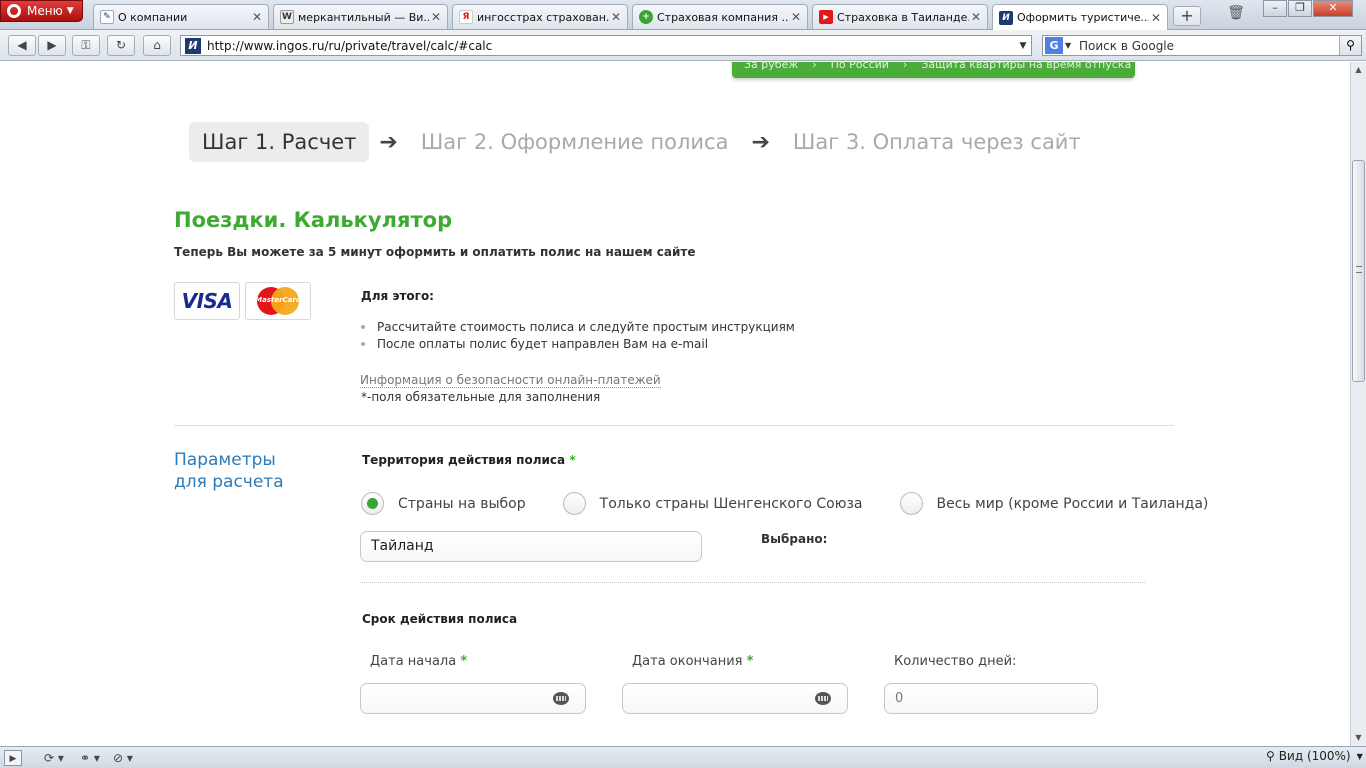 Image resolution: width=1366 pixels, height=768 pixels. What do you see at coordinates (22, 45) in the screenshot?
I see `back-button: ◀` at bounding box center [22, 45].